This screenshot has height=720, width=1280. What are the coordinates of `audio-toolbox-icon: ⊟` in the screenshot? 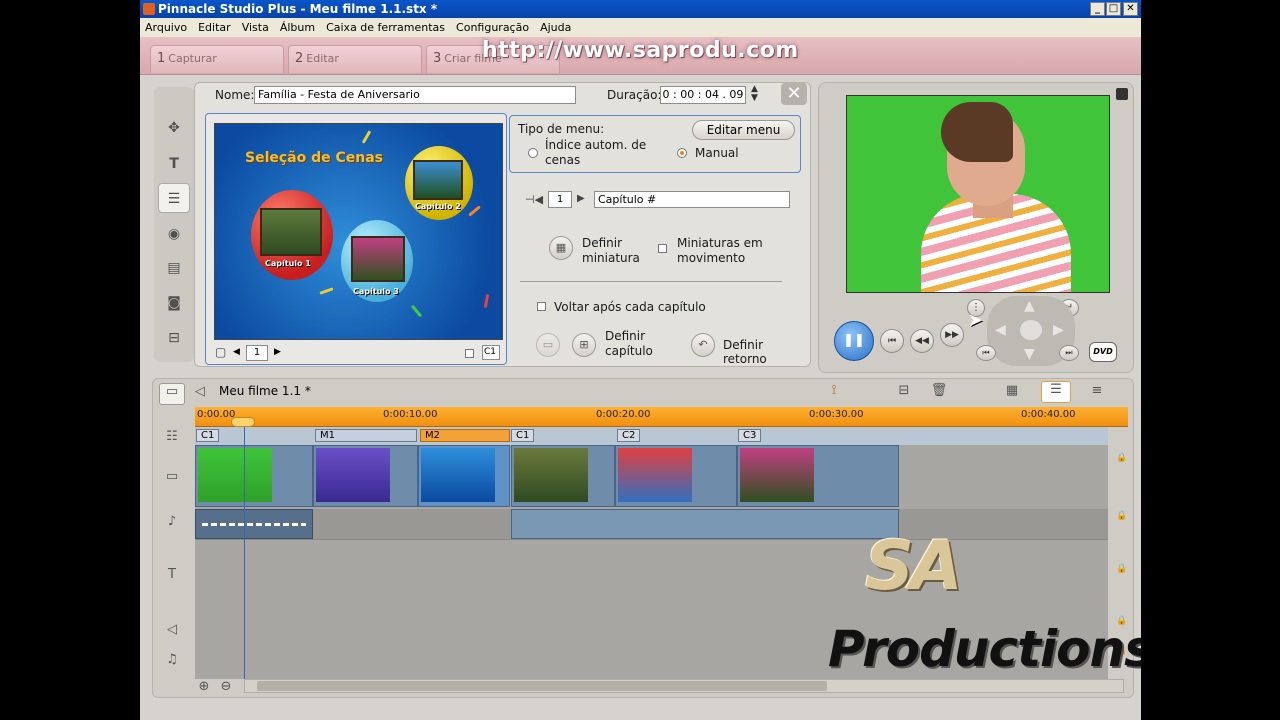 It's located at (174, 338).